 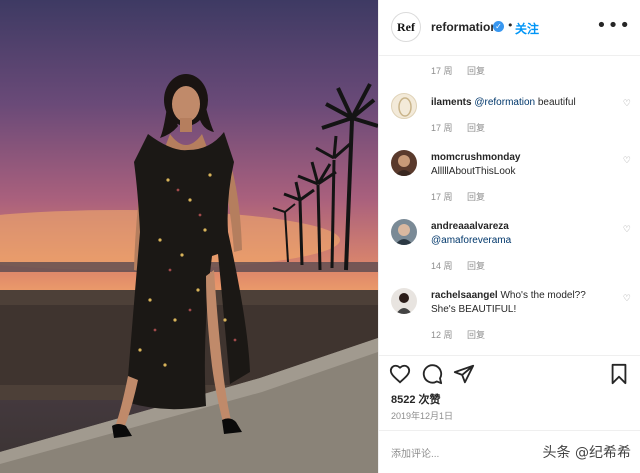 What do you see at coordinates (464, 295) in the screenshot?
I see `comment-username: rachelsaangel` at bounding box center [464, 295].